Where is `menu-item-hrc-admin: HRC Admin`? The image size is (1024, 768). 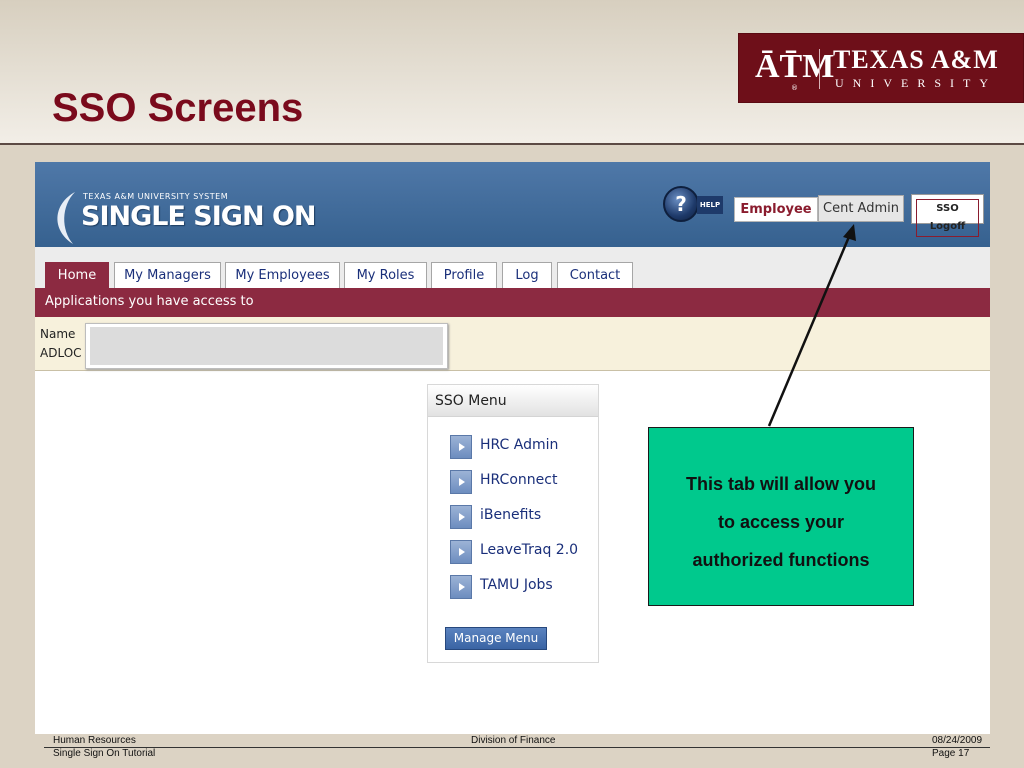
menu-item-hrc-admin: HRC Admin is located at coordinates (520, 447).